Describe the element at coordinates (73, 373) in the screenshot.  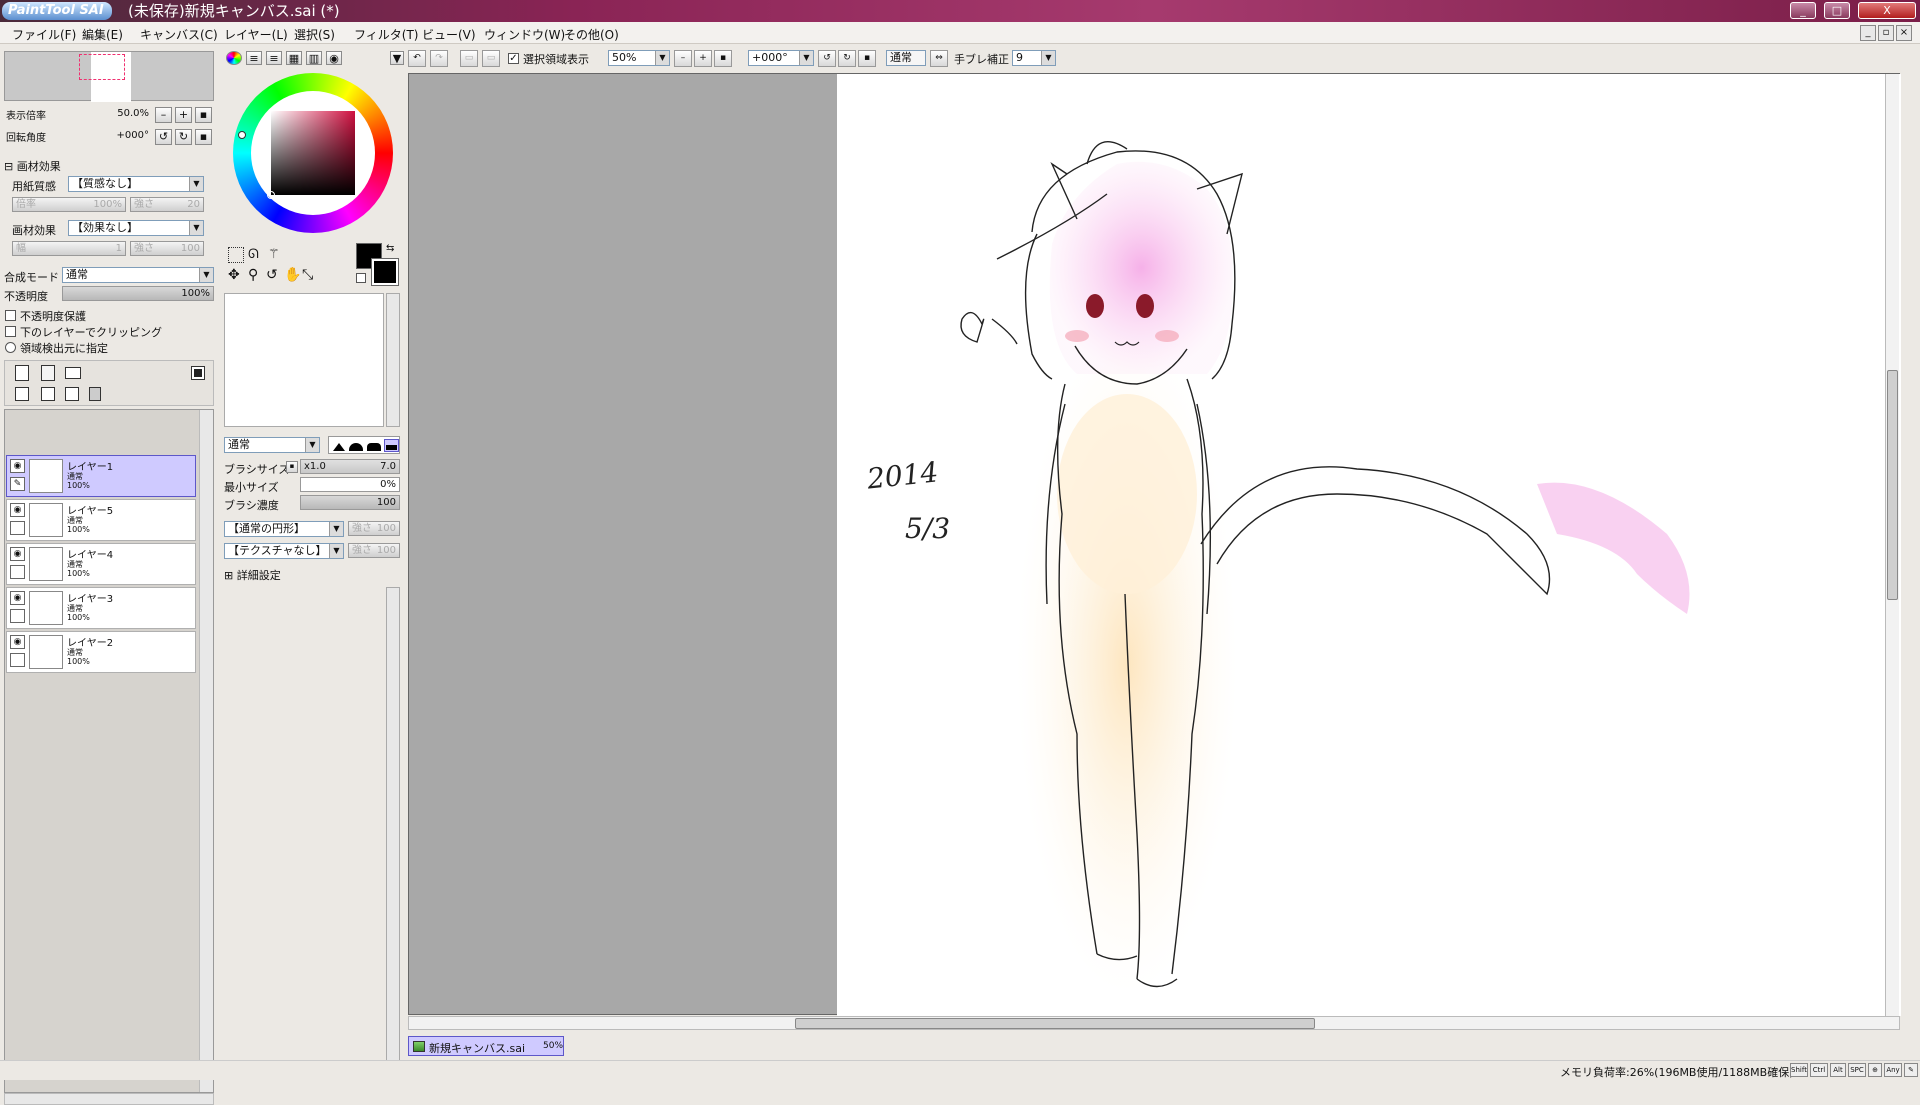
I see `new-folder-icon` at that location.